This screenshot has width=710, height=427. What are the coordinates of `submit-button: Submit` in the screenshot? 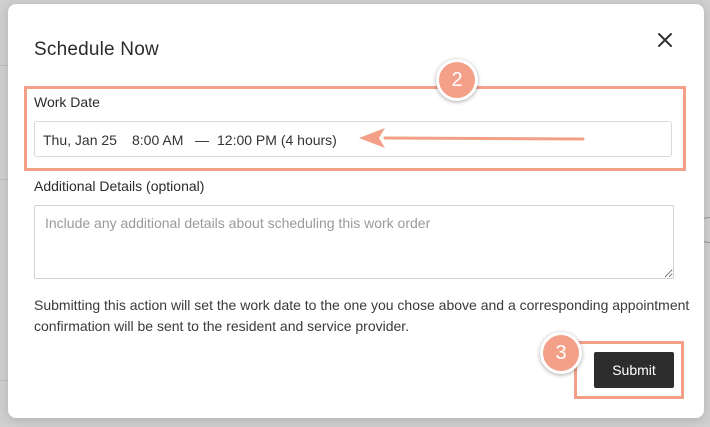 It's located at (634, 370).